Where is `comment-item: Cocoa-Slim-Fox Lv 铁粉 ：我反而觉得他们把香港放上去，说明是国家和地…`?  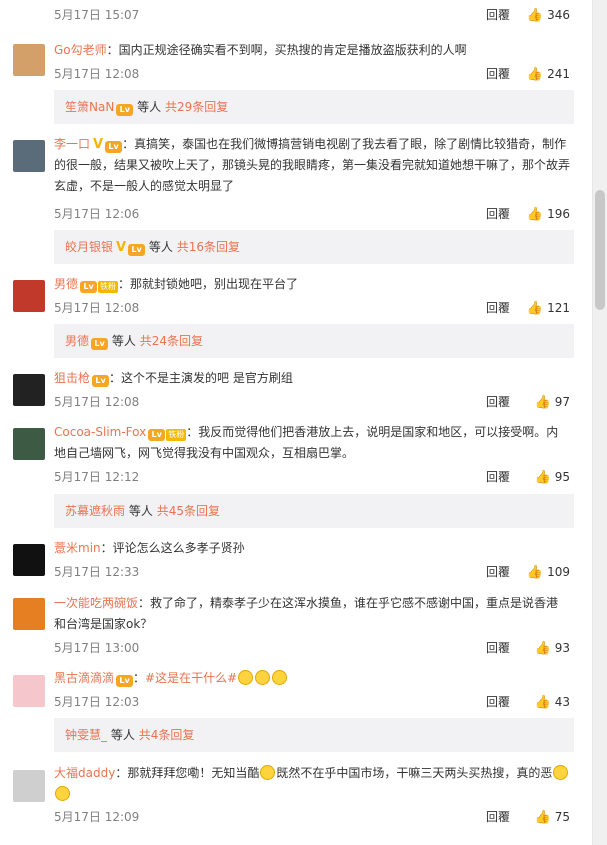
comment-item: Cocoa-Slim-Fox Lv 铁粉 ：我反而觉得他们把香港放上去，说明是国家和地… is located at coordinates (296, 475).